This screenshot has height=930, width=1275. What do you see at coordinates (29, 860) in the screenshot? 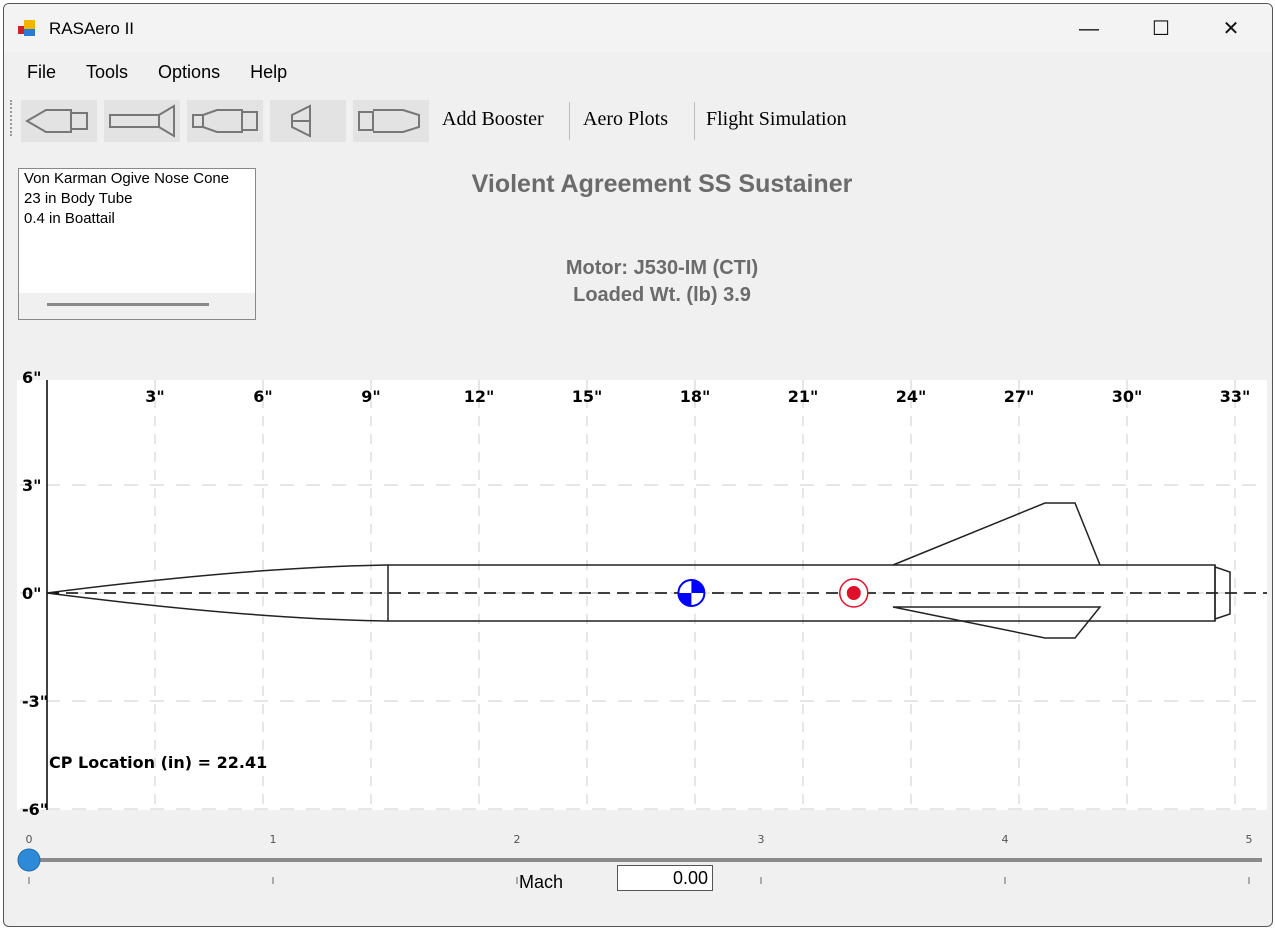
I see `slider-thumb` at bounding box center [29, 860].